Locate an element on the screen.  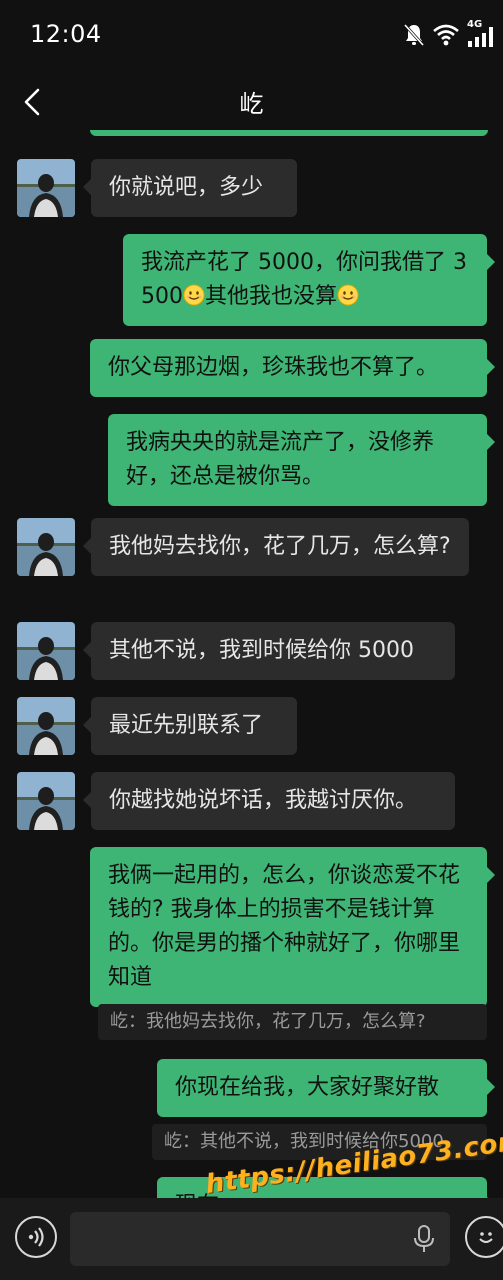
message-text: 我病央央的就是流产了，没修养好，还总是被你骂。 is located at coordinates (280, 459).